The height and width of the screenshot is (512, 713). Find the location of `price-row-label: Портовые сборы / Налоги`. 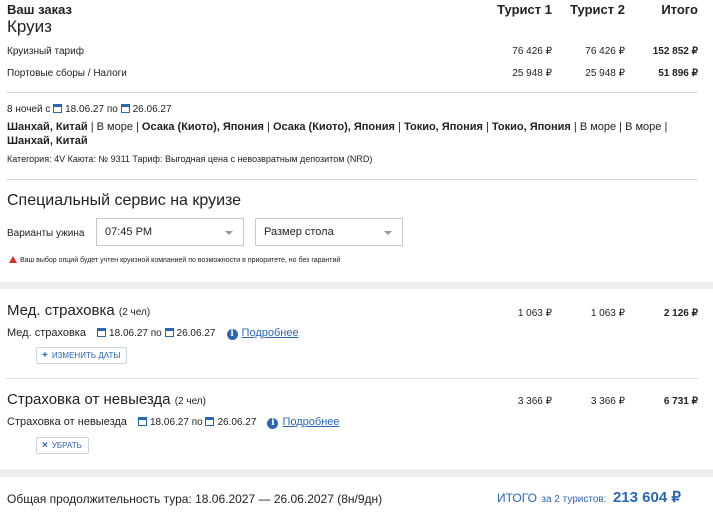

price-row-label: Портовые сборы / Налоги is located at coordinates (67, 73).